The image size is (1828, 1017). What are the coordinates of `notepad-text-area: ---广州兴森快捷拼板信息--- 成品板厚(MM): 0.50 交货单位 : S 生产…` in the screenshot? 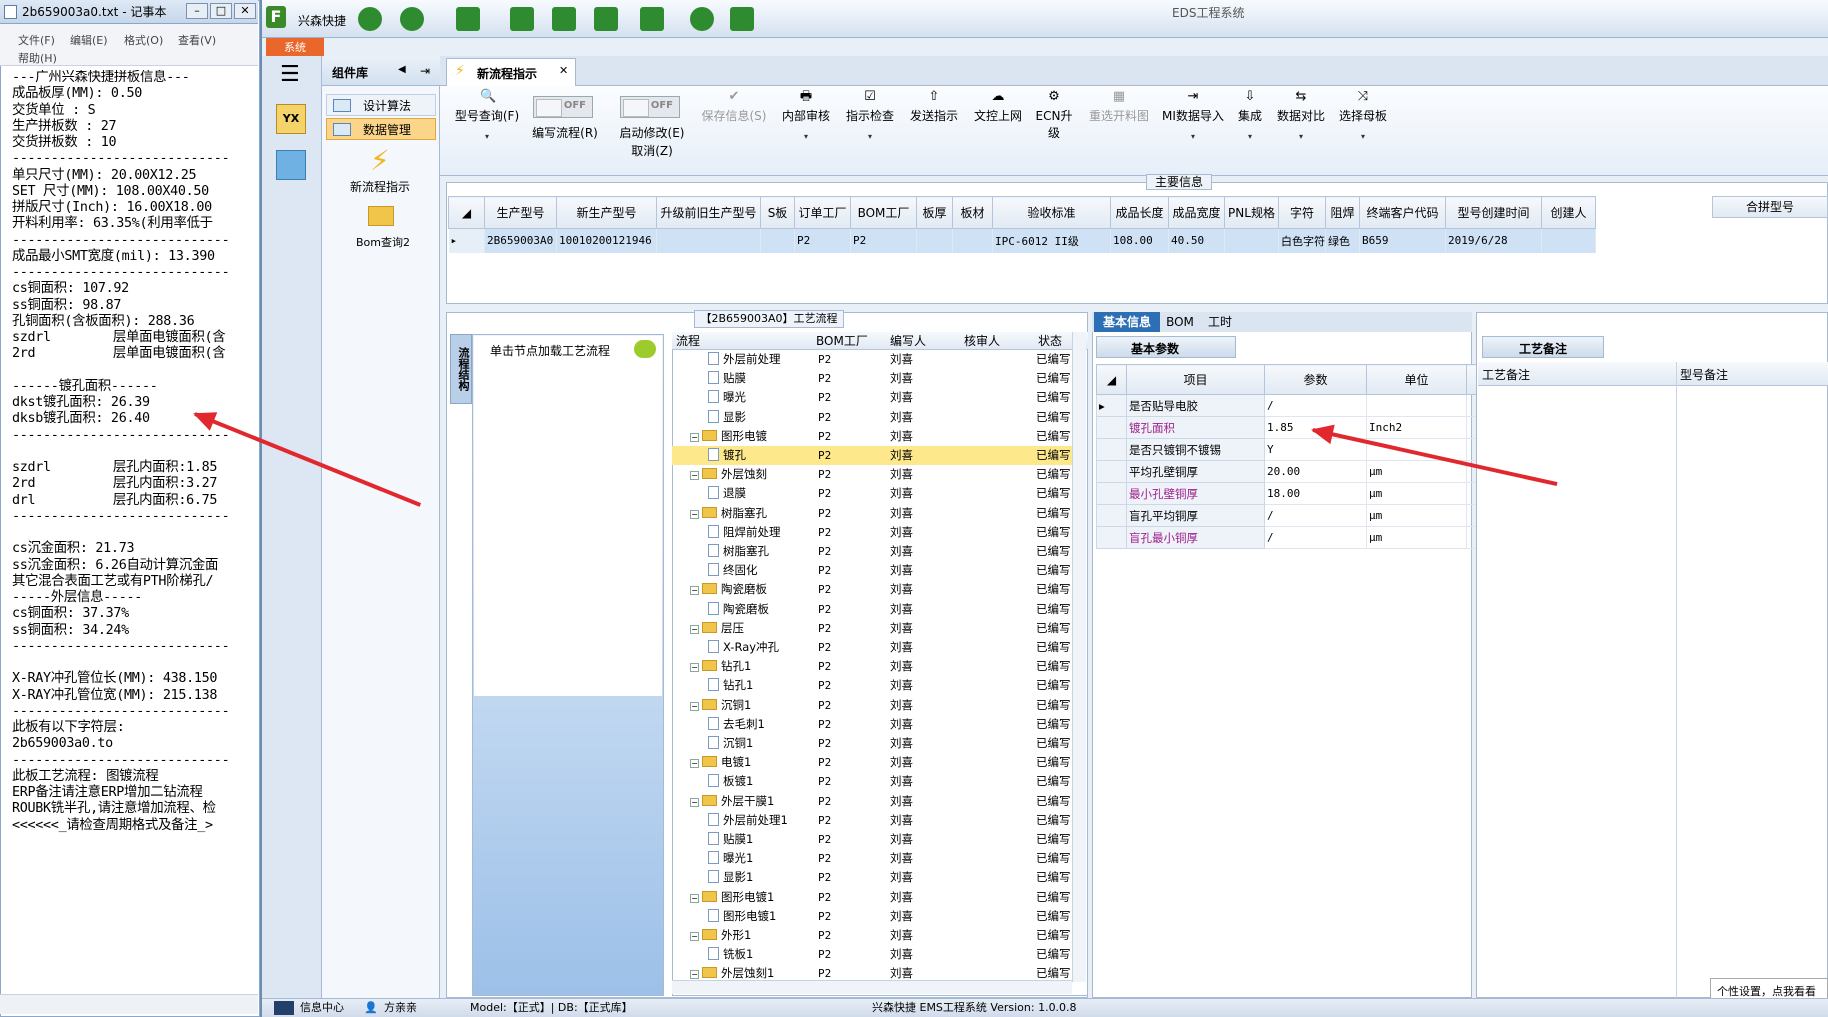 It's located at (135, 530).